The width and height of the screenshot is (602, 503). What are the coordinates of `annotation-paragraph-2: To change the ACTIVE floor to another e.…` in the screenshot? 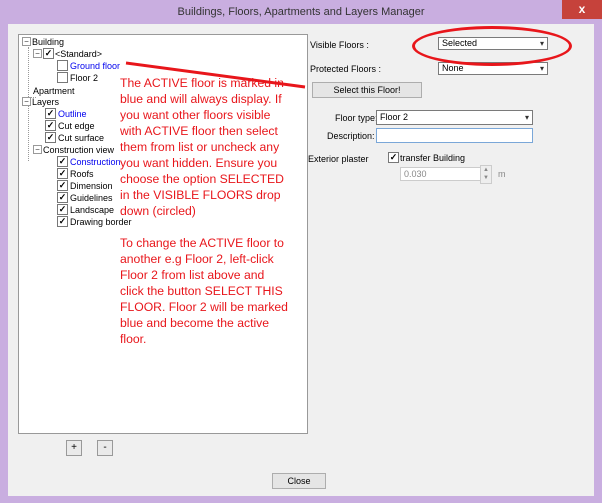 It's located at (204, 291).